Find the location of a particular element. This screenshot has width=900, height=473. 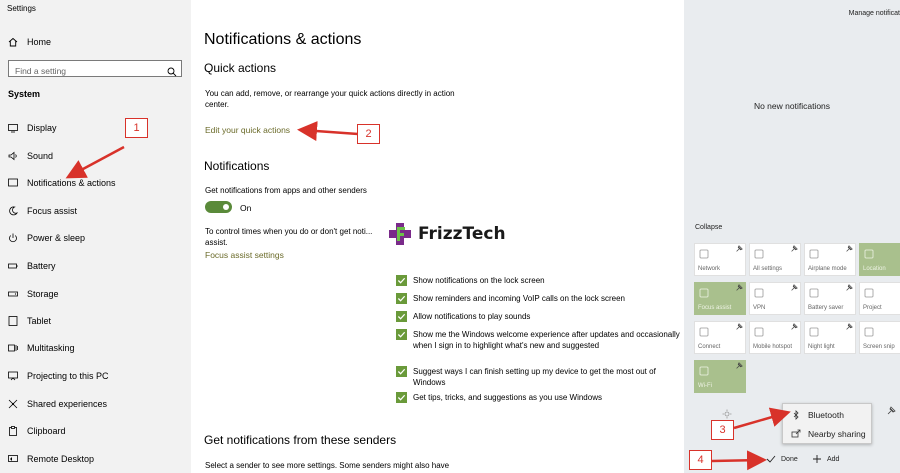

checkbox-row: Show notifications on the lock screen is located at coordinates (534, 280).